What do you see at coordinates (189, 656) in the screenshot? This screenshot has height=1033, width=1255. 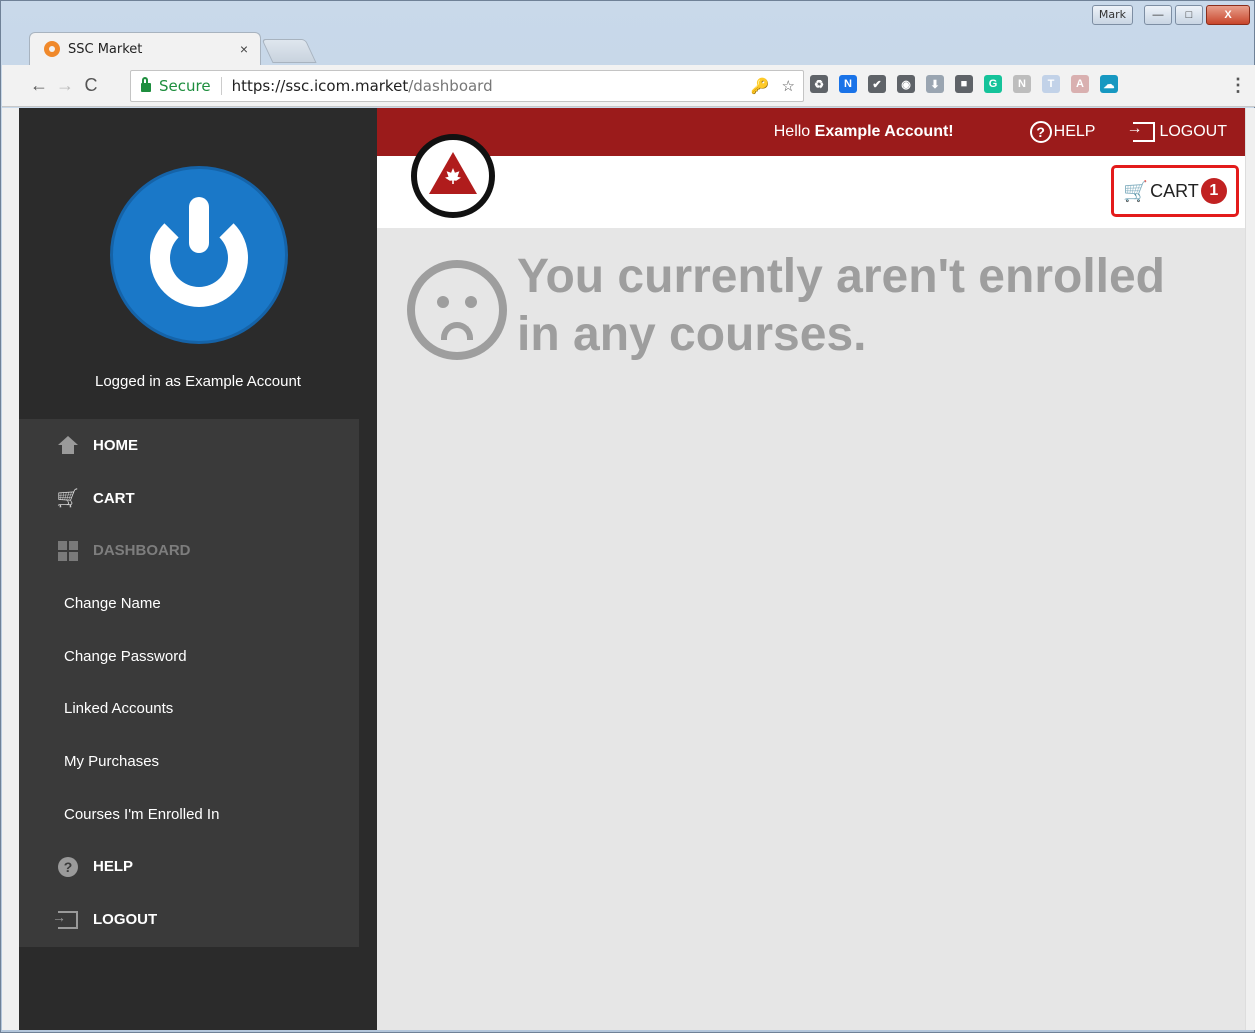 I see `sidebar-item-change-password: Change Password` at bounding box center [189, 656].